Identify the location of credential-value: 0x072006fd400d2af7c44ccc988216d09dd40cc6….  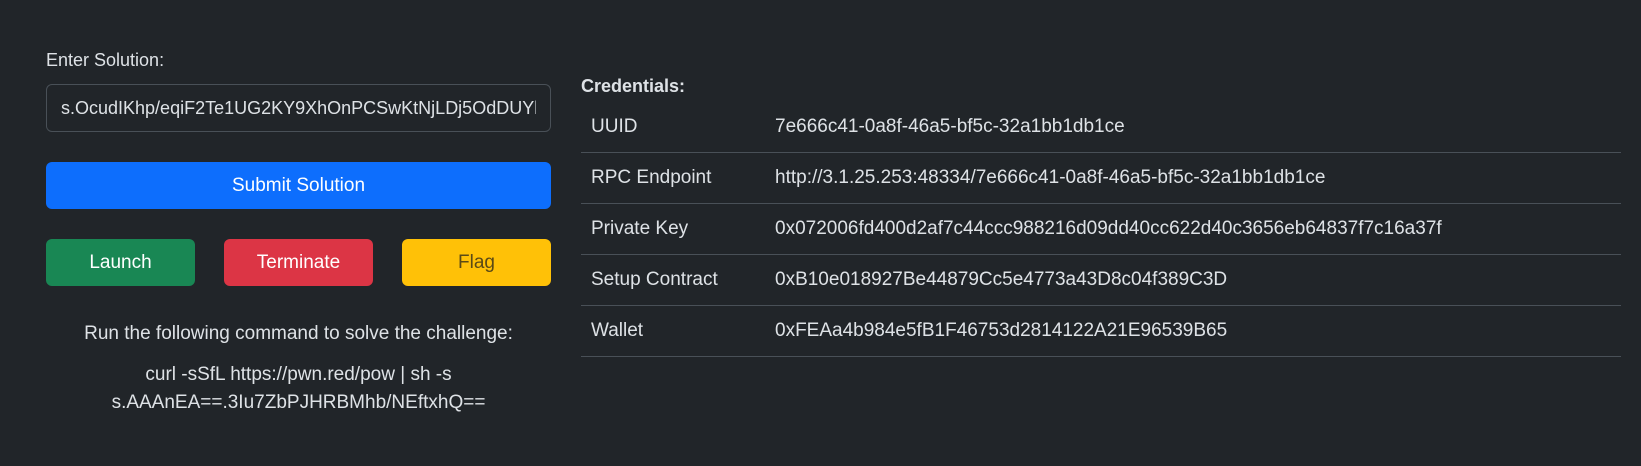
(1198, 229).